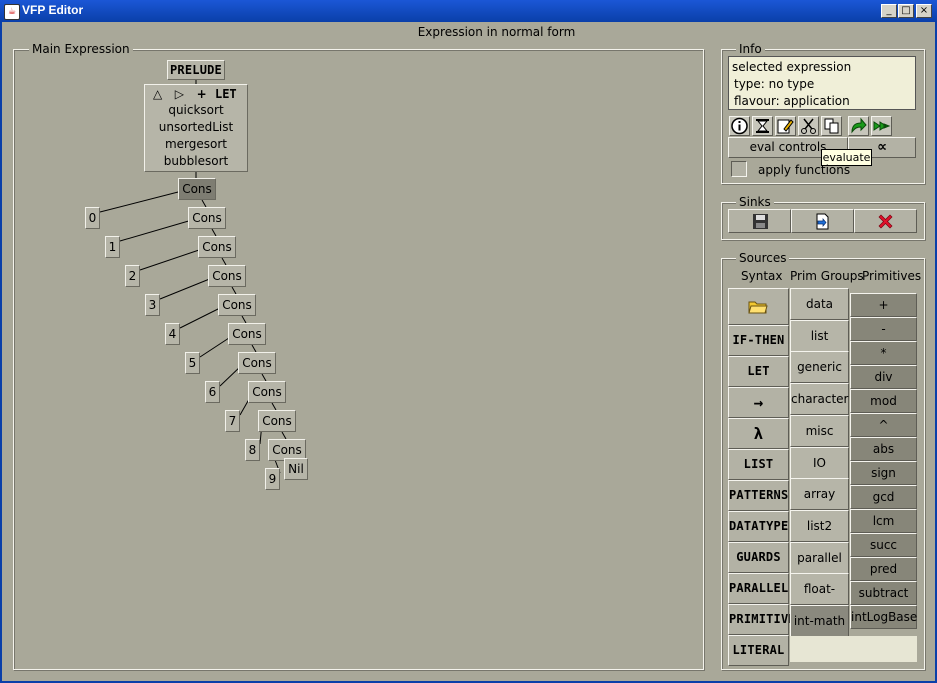  What do you see at coordinates (468, 11) in the screenshot?
I see `title-bar: ☕ VFP Editor _ □ ×` at bounding box center [468, 11].